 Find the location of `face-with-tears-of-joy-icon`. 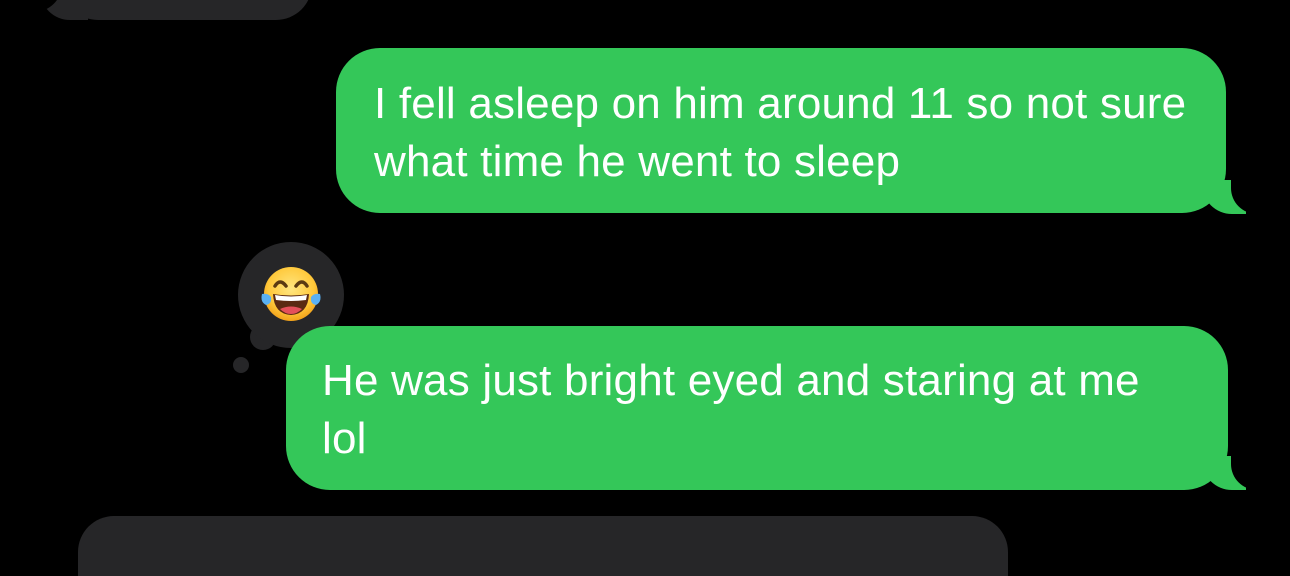

face-with-tears-of-joy-icon is located at coordinates (291, 294).